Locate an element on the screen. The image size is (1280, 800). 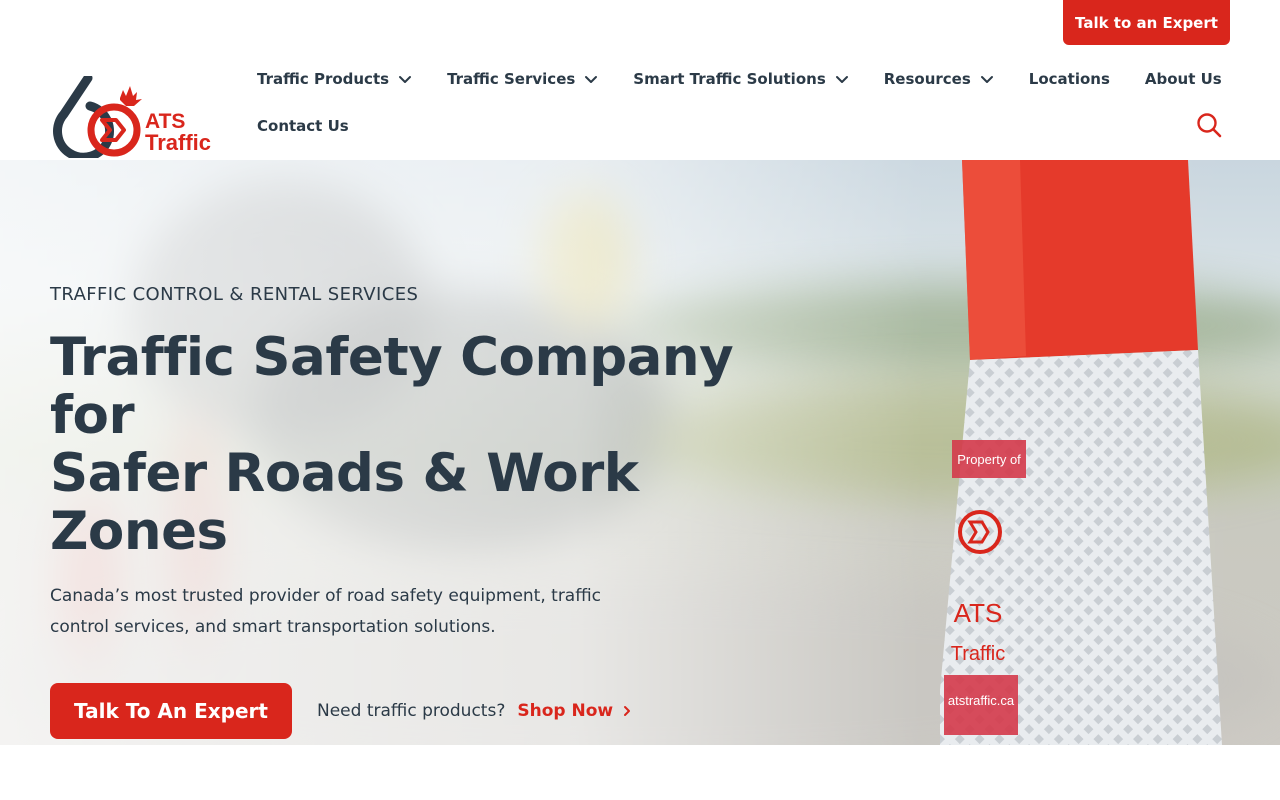
nav-item-locations: Locations is located at coordinates (1069, 79).